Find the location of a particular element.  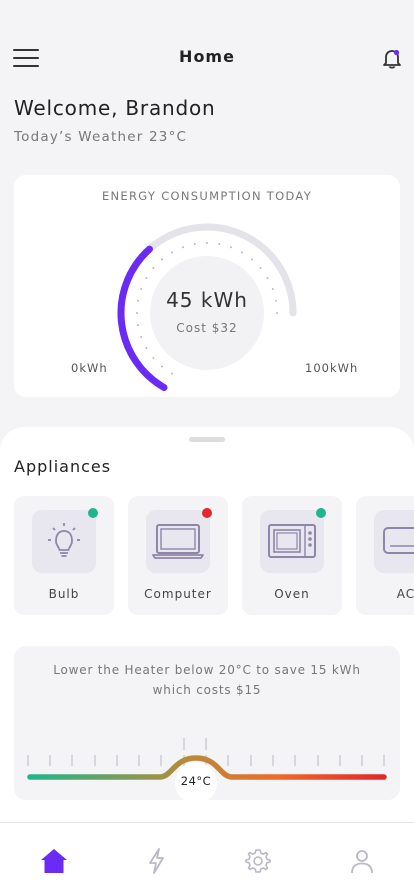

weather-text: Today’s Weather 23°C is located at coordinates (101, 137).